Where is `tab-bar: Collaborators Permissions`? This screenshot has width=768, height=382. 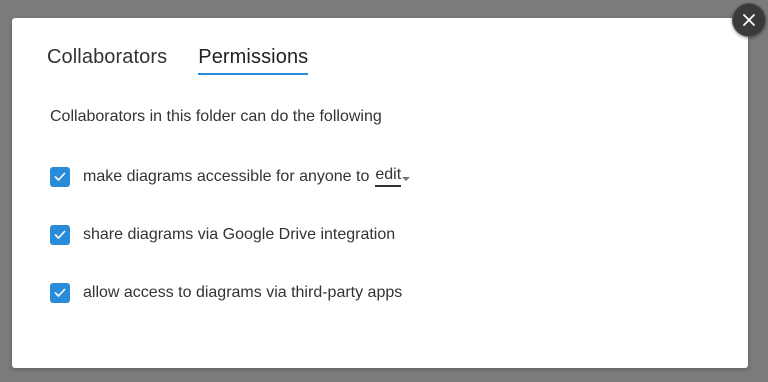 tab-bar: Collaborators Permissions is located at coordinates (178, 60).